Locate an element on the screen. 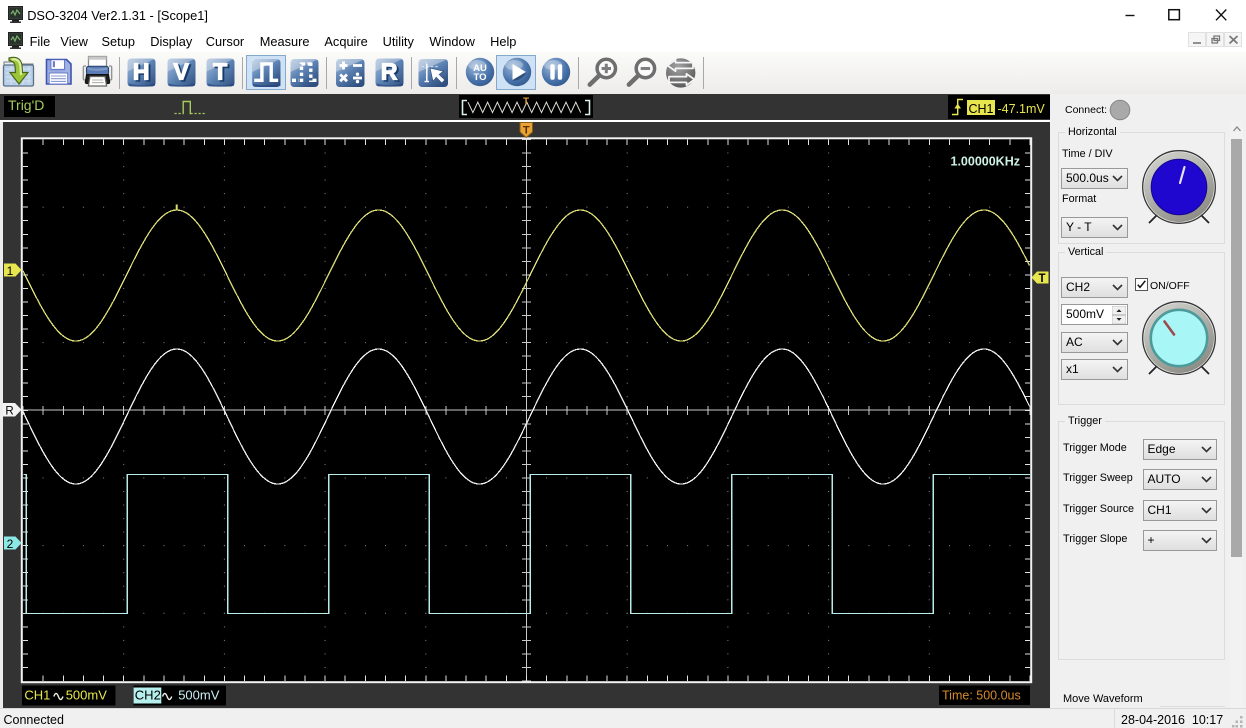 This screenshot has height=728, width=1246. svg-text: 2 is located at coordinates (10, 544).